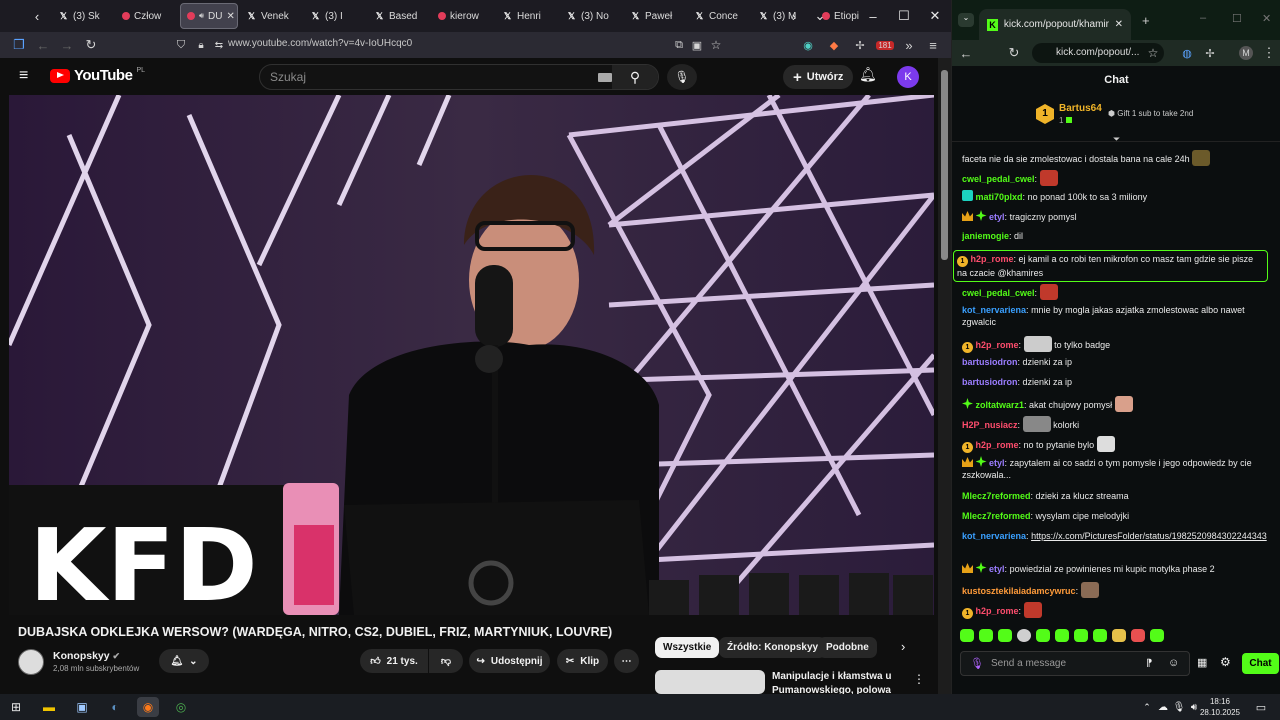 This screenshot has height=720, width=1280. What do you see at coordinates (1225, 662) in the screenshot?
I see `chat-settings-icon: ⚙` at bounding box center [1225, 662].